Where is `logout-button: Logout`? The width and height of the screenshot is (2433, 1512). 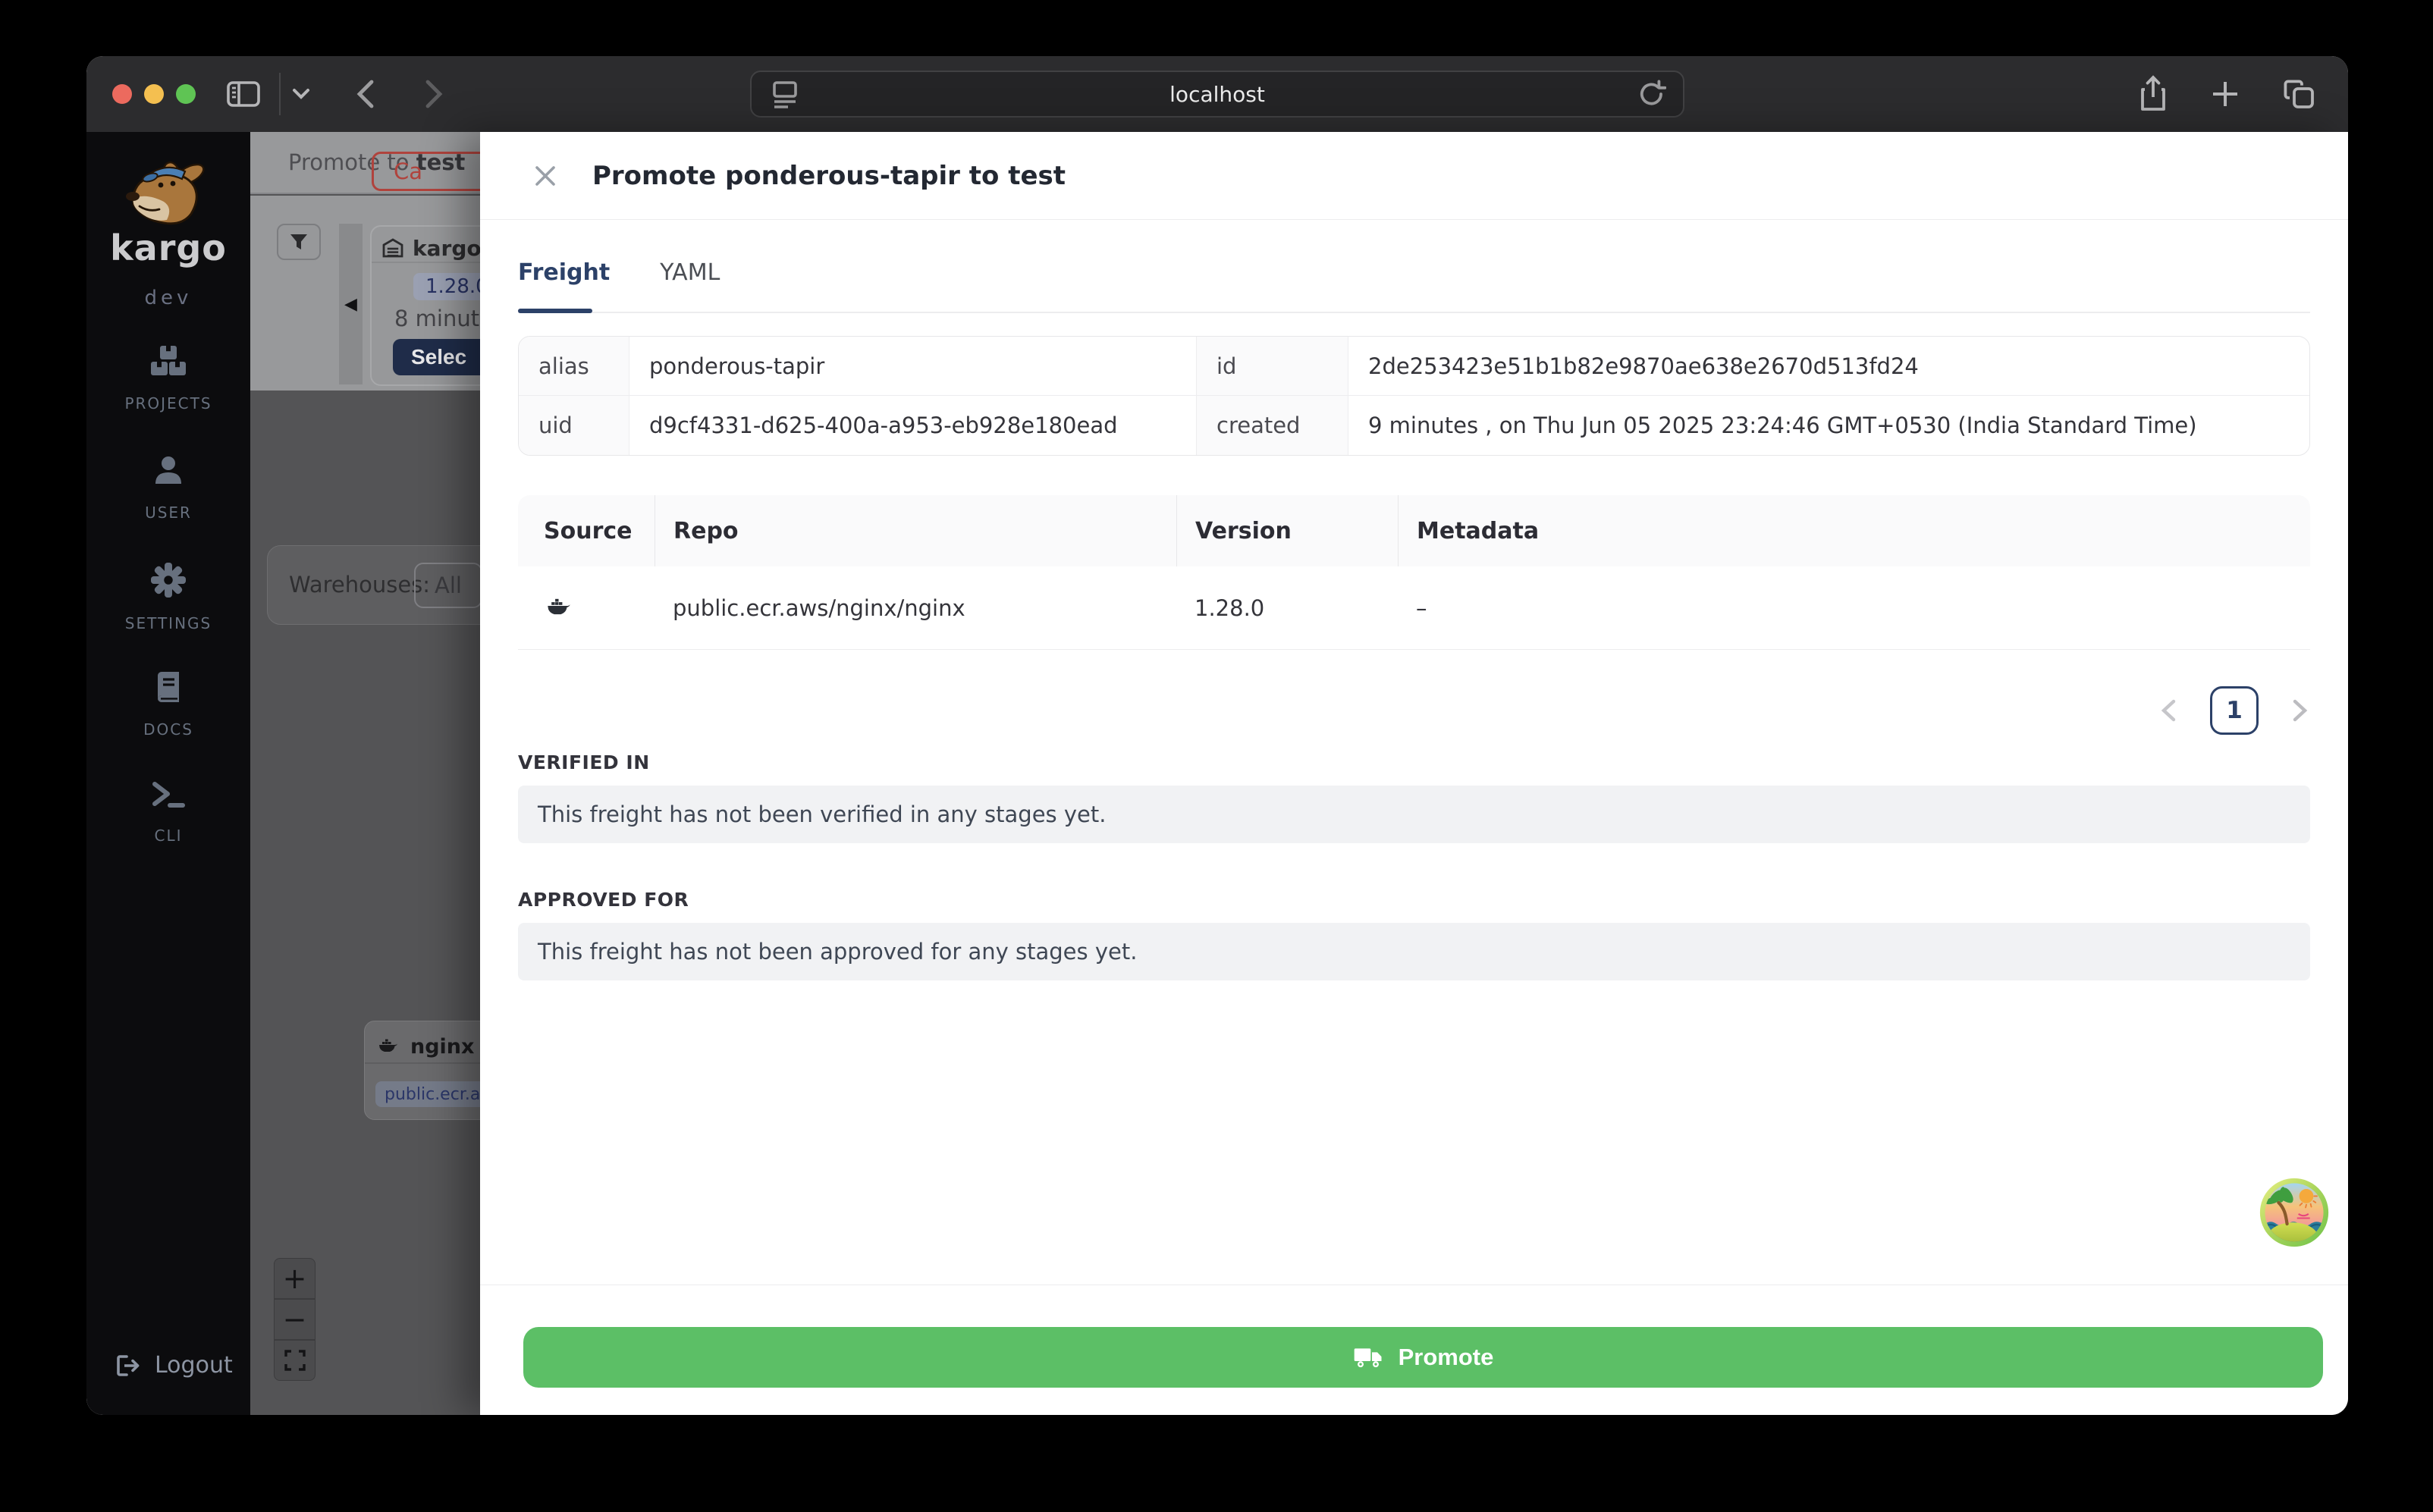 logout-button: Logout is located at coordinates (174, 1365).